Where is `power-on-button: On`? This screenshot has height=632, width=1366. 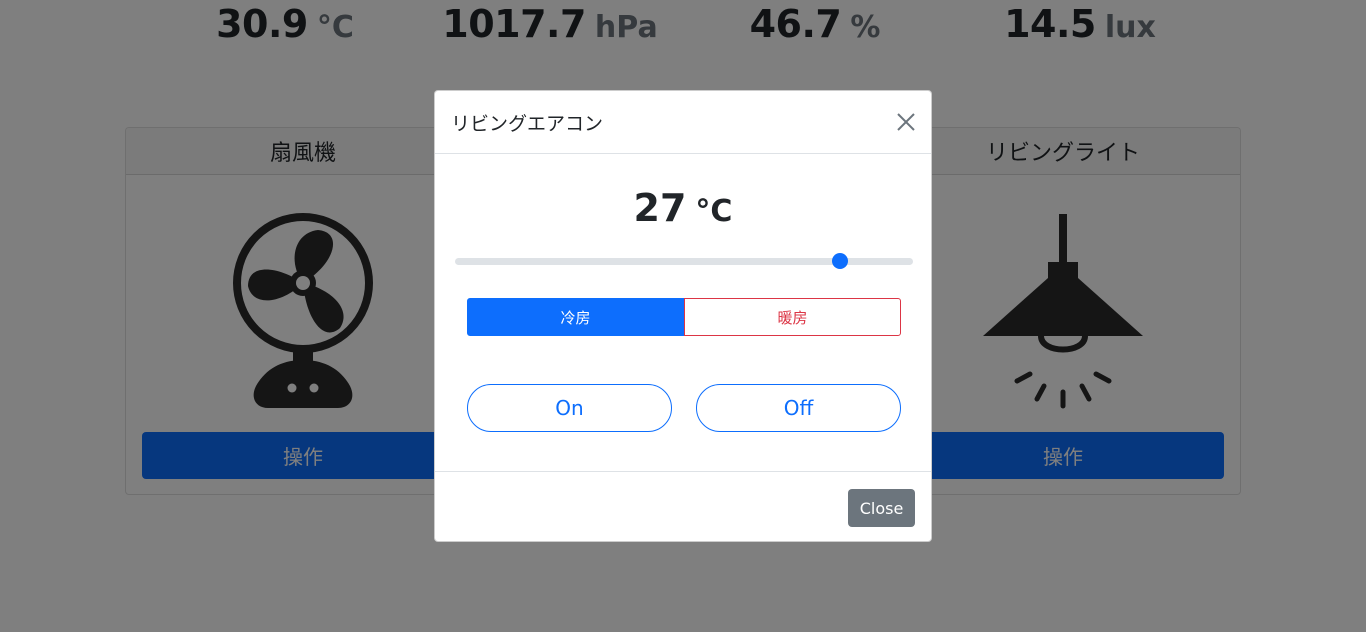
power-on-button: On is located at coordinates (569, 408).